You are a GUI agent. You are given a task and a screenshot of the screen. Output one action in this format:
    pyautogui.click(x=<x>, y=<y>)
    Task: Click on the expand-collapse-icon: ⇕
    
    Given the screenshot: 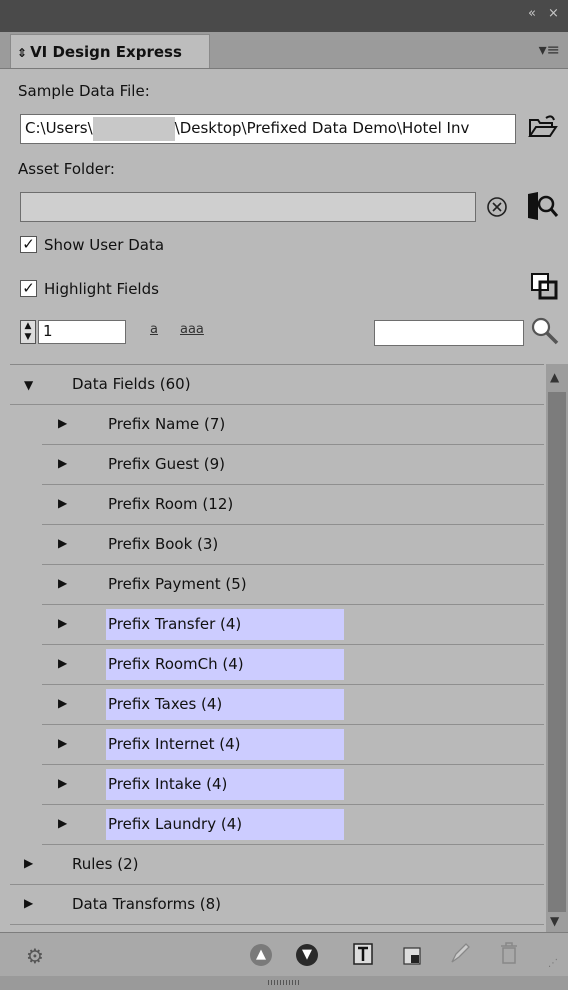 What is the action you would take?
    pyautogui.click(x=22, y=53)
    